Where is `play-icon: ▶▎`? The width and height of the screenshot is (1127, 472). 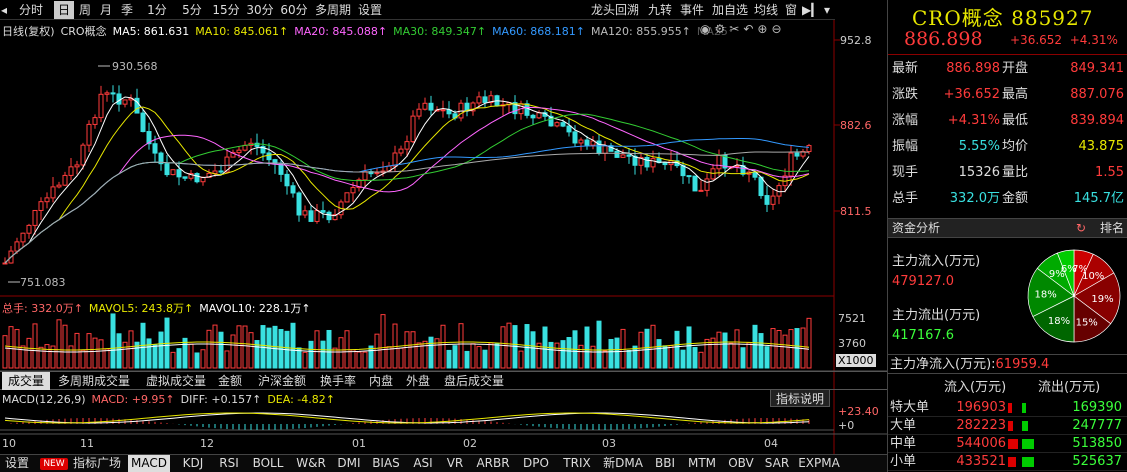 play-icon: ▶▎ is located at coordinates (811, 10).